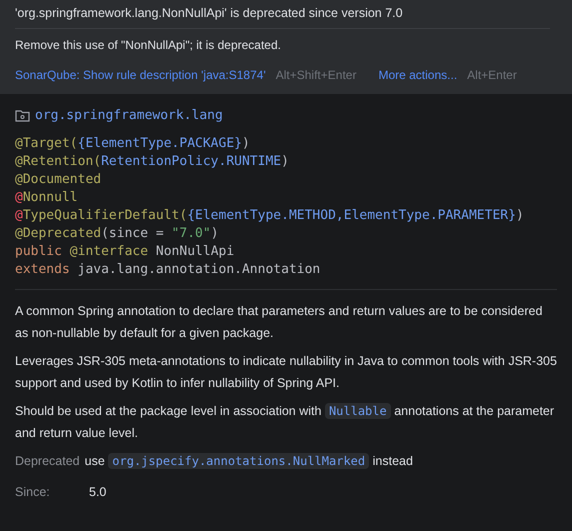 The image size is (572, 531). What do you see at coordinates (22, 115) in the screenshot?
I see `folder-icon` at bounding box center [22, 115].